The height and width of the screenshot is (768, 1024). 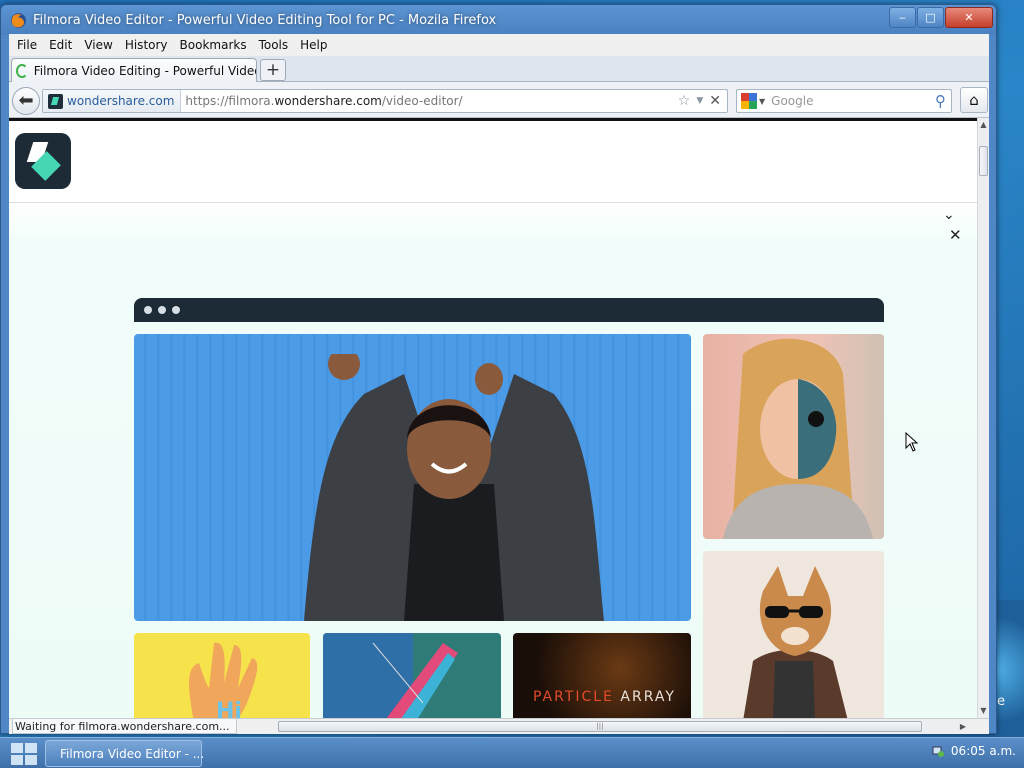 I want to click on menu-view: View, so click(x=98, y=45).